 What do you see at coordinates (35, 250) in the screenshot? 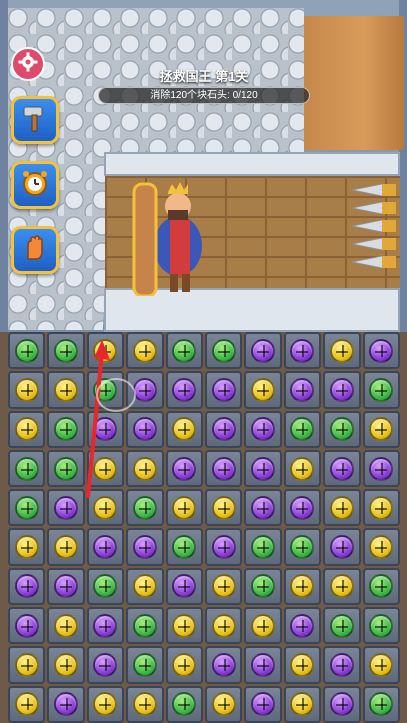
I see `glove-tool-button` at bounding box center [35, 250].